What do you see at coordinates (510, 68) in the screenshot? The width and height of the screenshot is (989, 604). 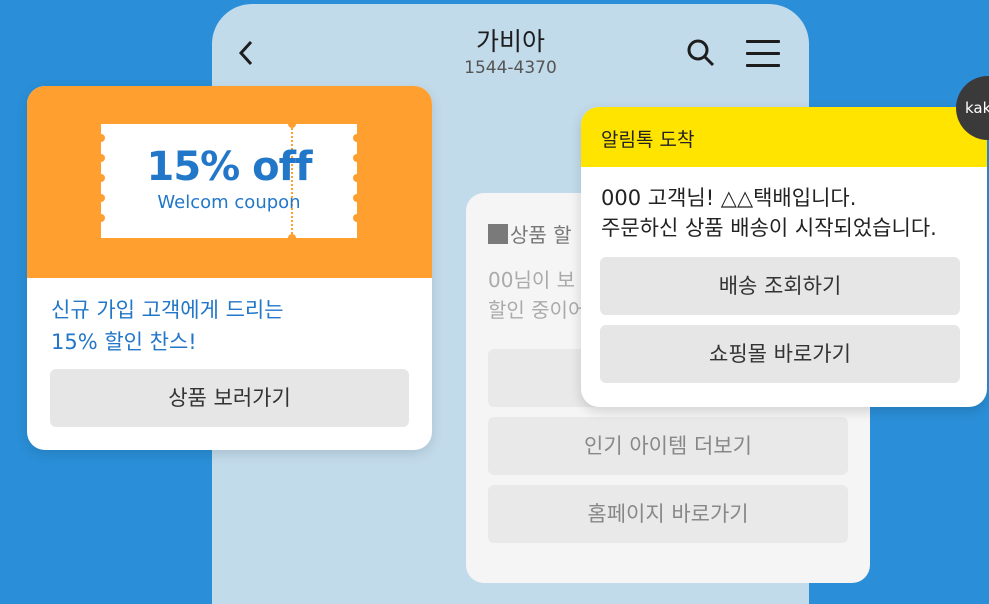 I see `chat-phone-number: 1544-4370` at bounding box center [510, 68].